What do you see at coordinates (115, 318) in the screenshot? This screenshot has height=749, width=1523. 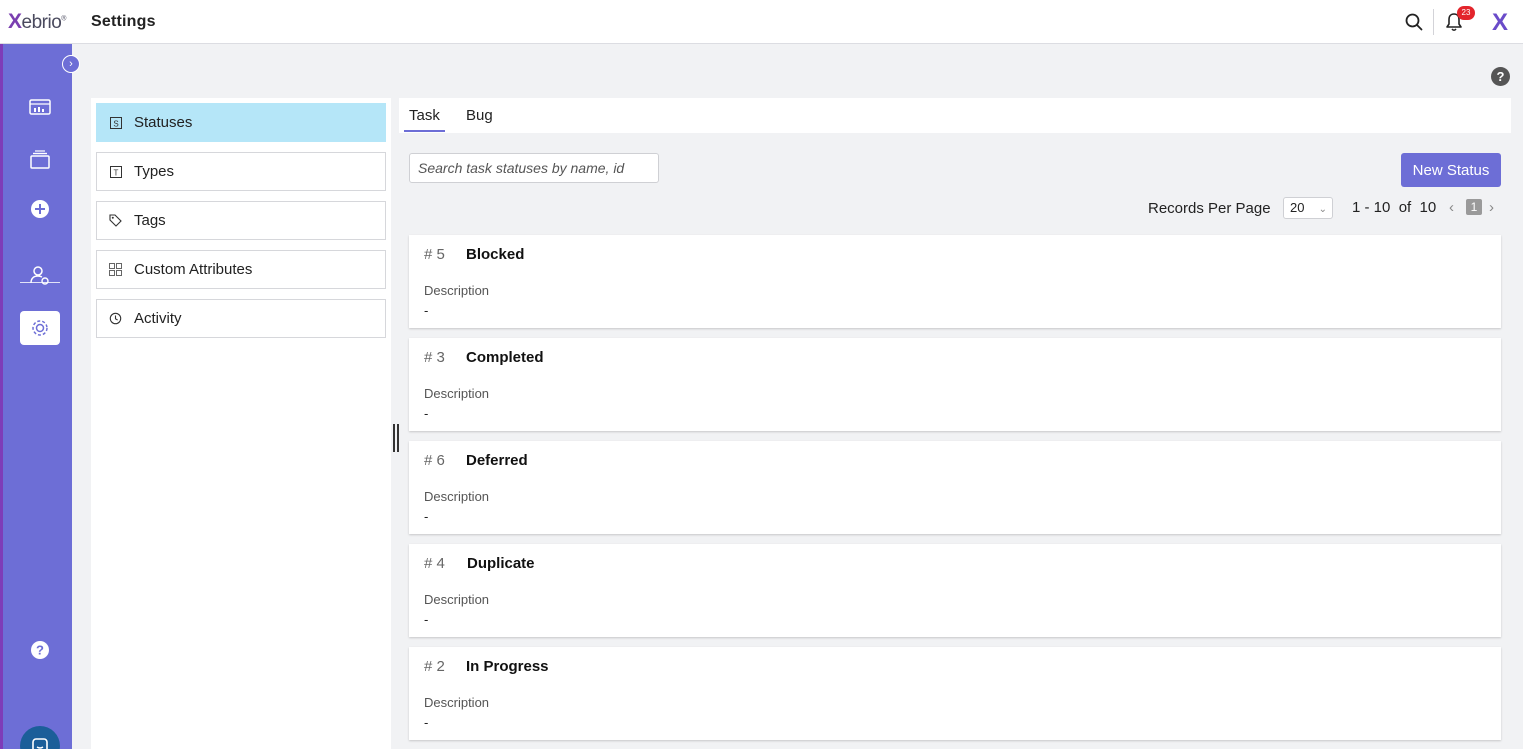 I see `history-icon` at bounding box center [115, 318].